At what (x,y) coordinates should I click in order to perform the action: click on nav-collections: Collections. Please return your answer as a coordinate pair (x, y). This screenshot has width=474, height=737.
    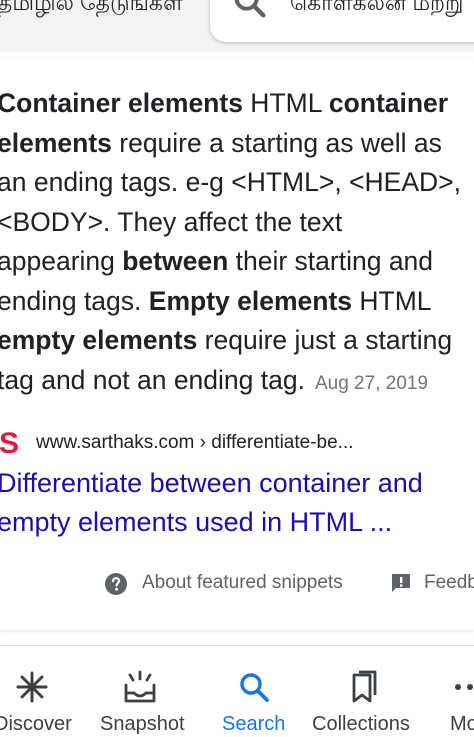
    Looking at the image, I should click on (365, 696).